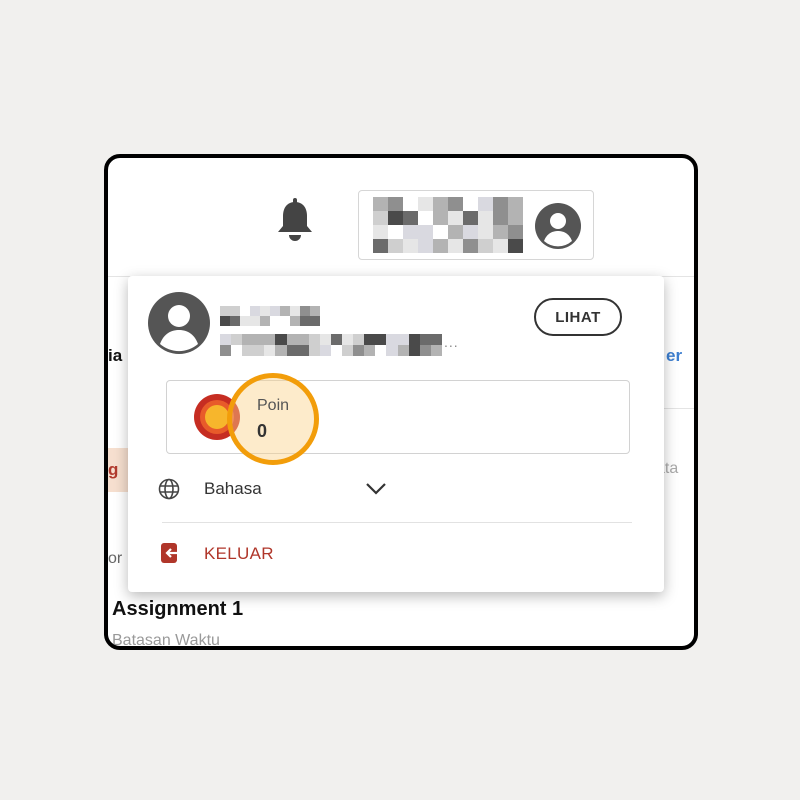 Image resolution: width=800 pixels, height=800 pixels. I want to click on redacted-user-email, so click(331, 345).